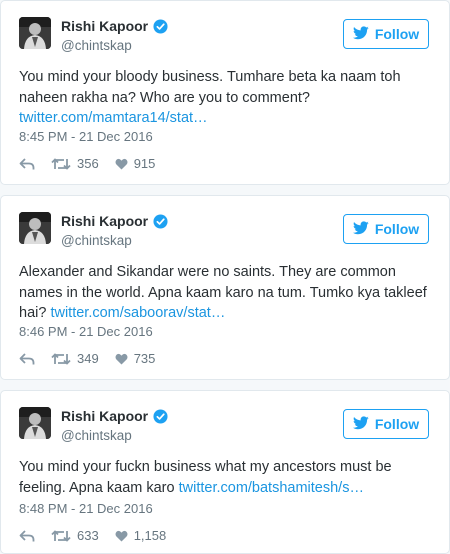 This screenshot has width=450, height=554. I want to click on retweet-button: 356, so click(75, 163).